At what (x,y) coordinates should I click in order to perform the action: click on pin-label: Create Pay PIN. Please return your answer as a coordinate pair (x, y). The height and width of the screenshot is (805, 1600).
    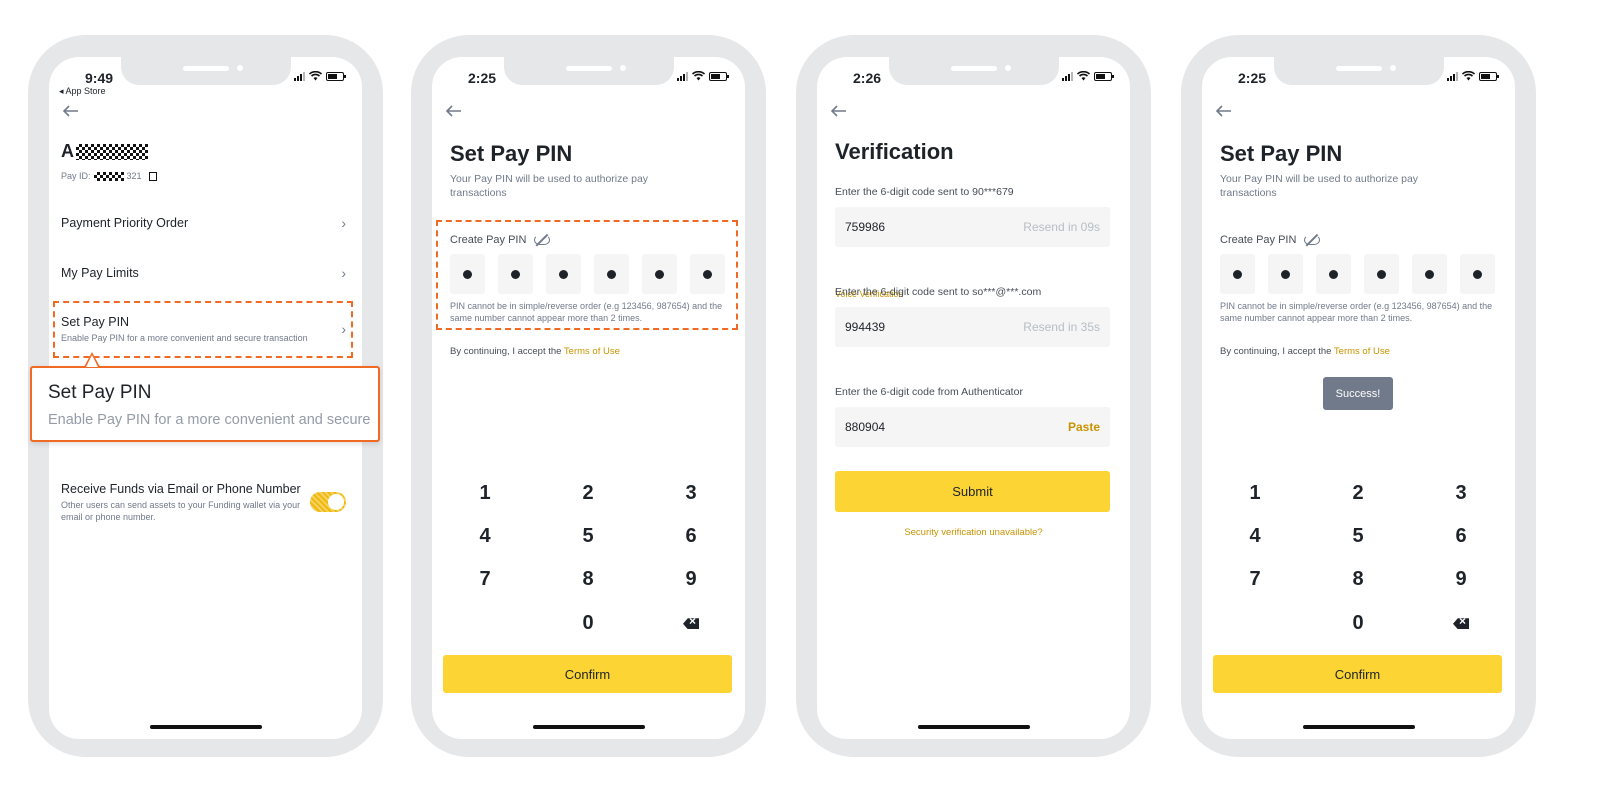
    Looking at the image, I should click on (1270, 240).